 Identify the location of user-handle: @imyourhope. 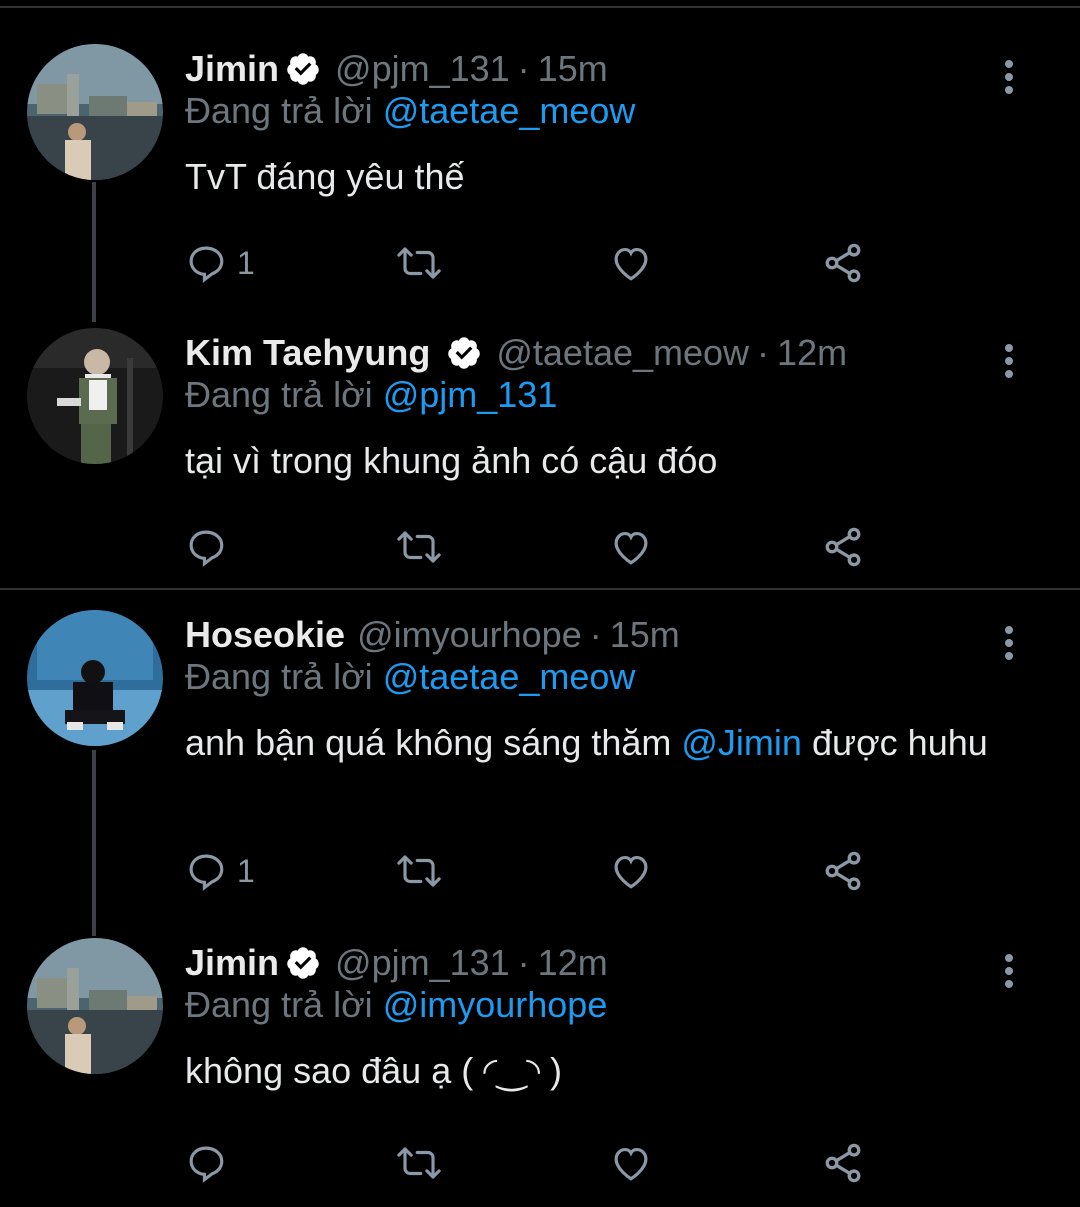
(469, 635).